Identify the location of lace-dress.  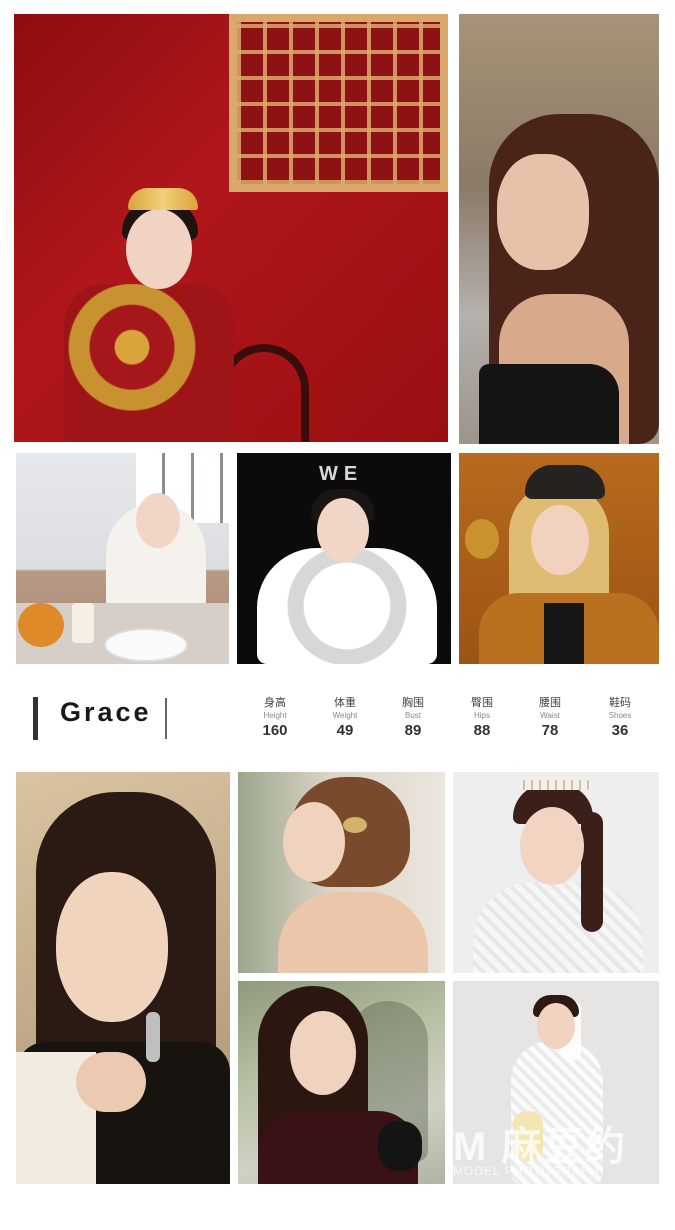
(558, 927).